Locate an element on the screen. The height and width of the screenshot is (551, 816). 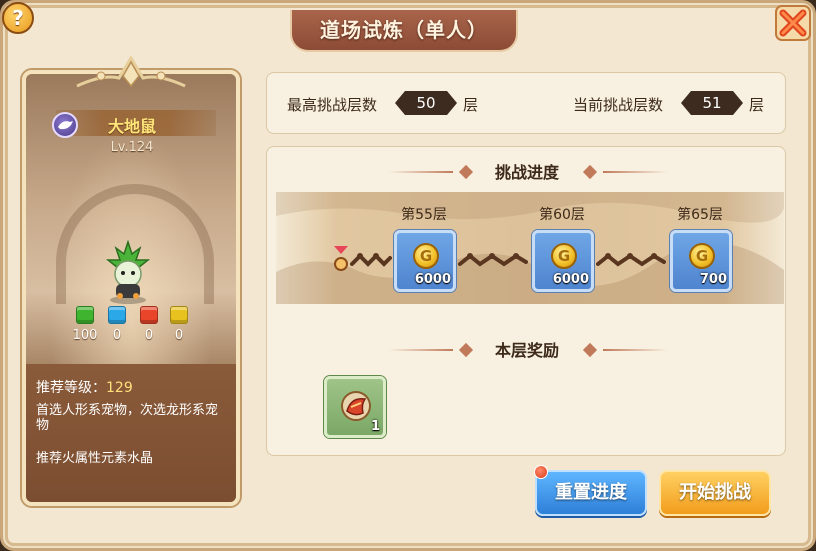
help-button: ? is located at coordinates (18, 18).